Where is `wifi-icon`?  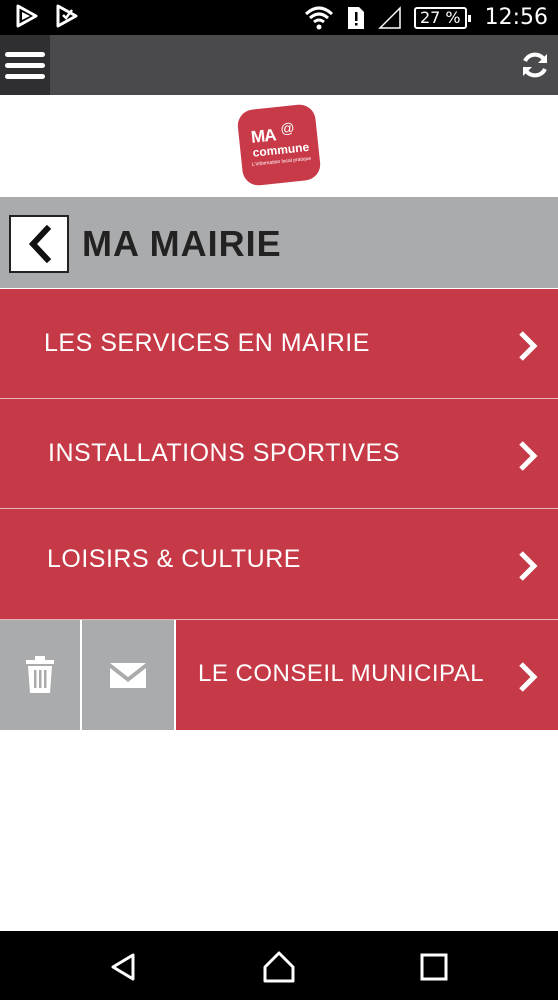 wifi-icon is located at coordinates (318, 17).